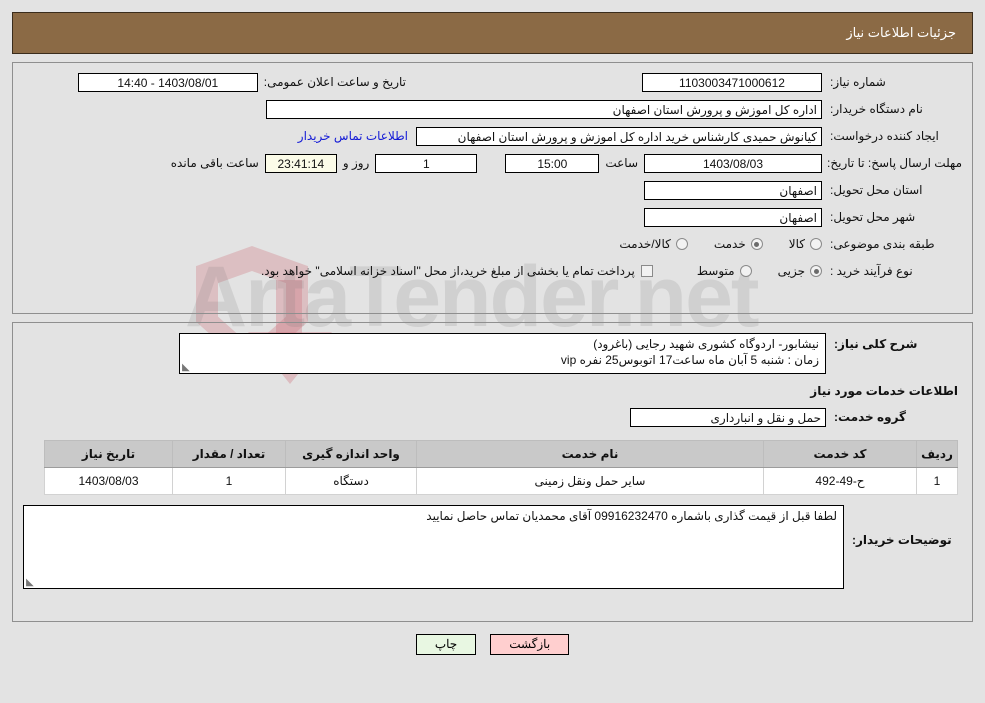  I want to click on radio-icon-kala-khedmat, so click(681, 244).